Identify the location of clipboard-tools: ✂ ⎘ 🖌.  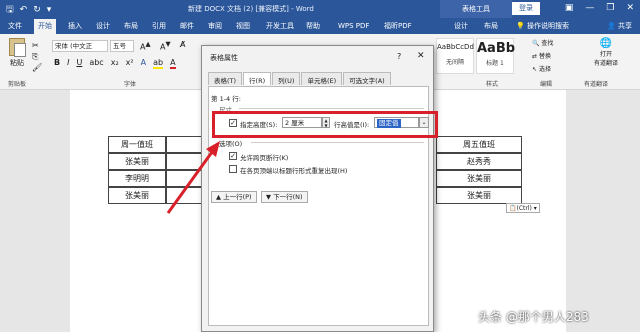
(37, 56).